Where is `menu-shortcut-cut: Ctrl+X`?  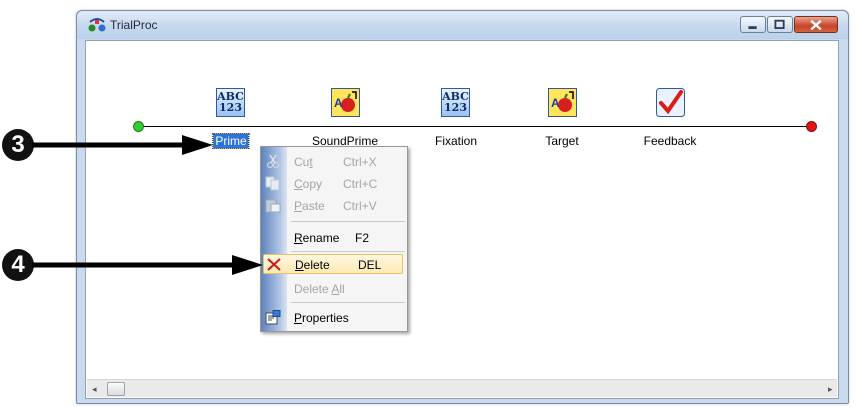
menu-shortcut-cut: Ctrl+X is located at coordinates (360, 162).